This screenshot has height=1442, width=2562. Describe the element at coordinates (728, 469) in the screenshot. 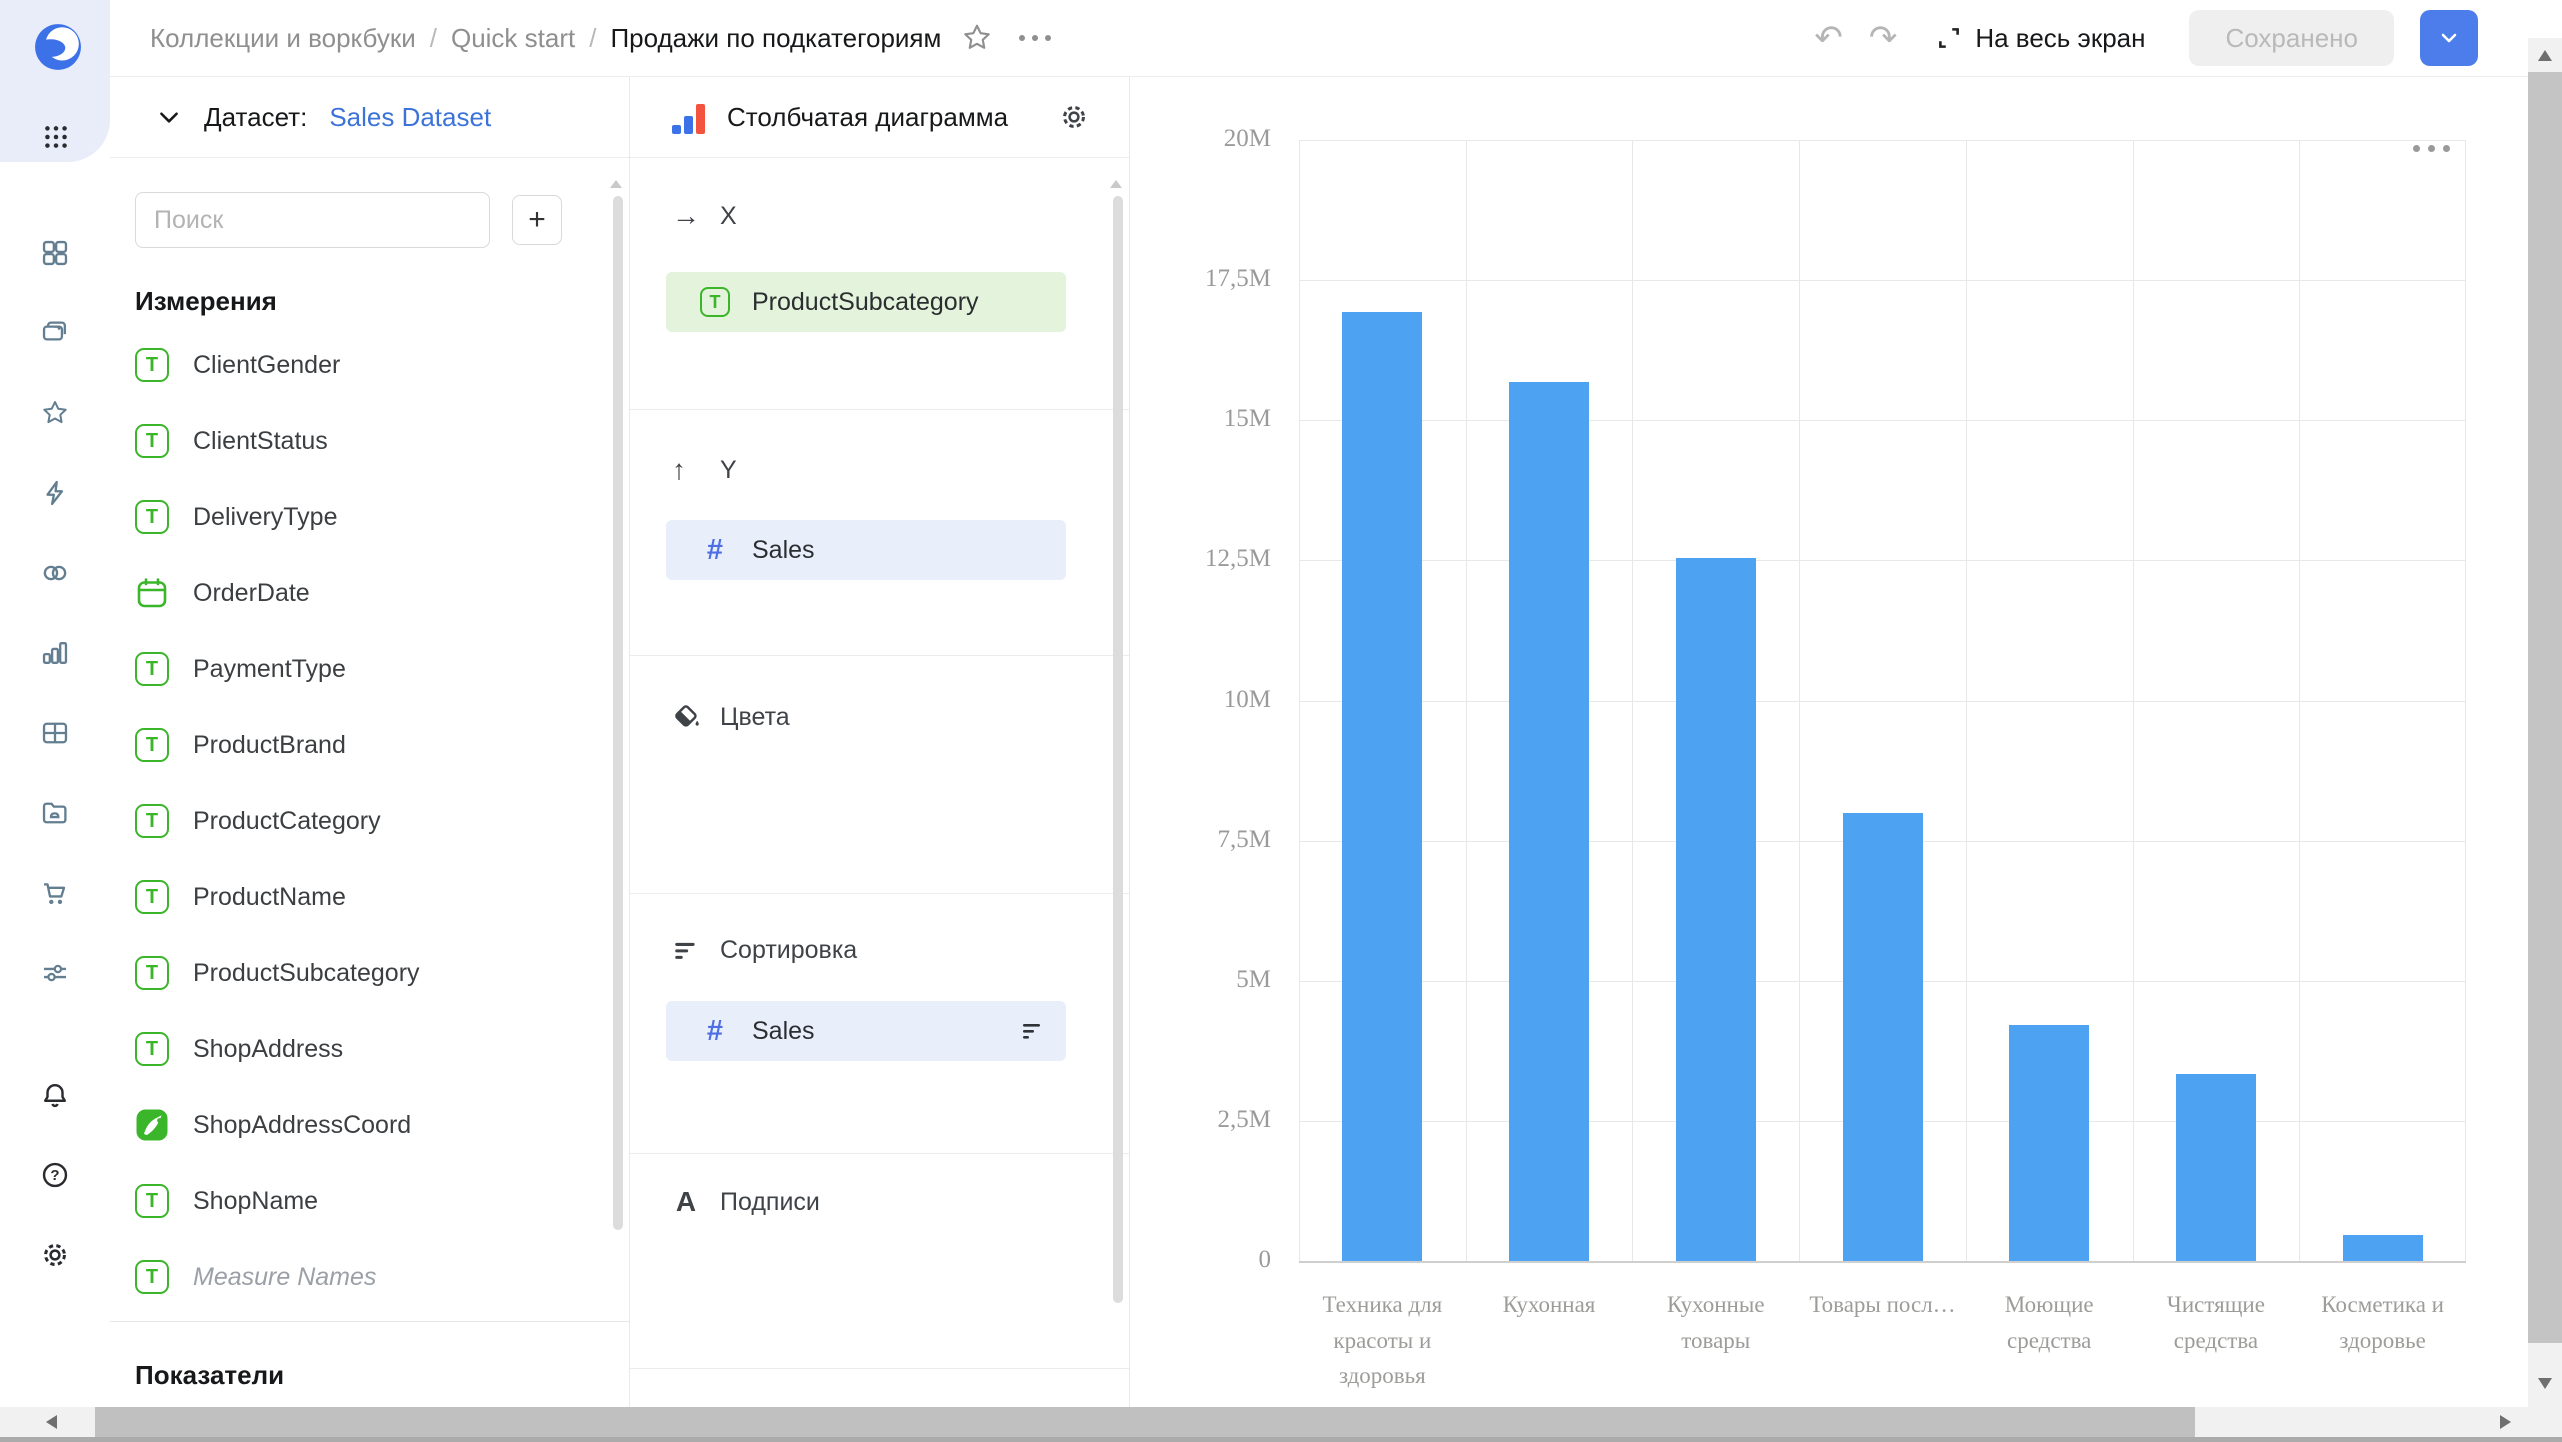

I see `y-section-label: Y` at that location.